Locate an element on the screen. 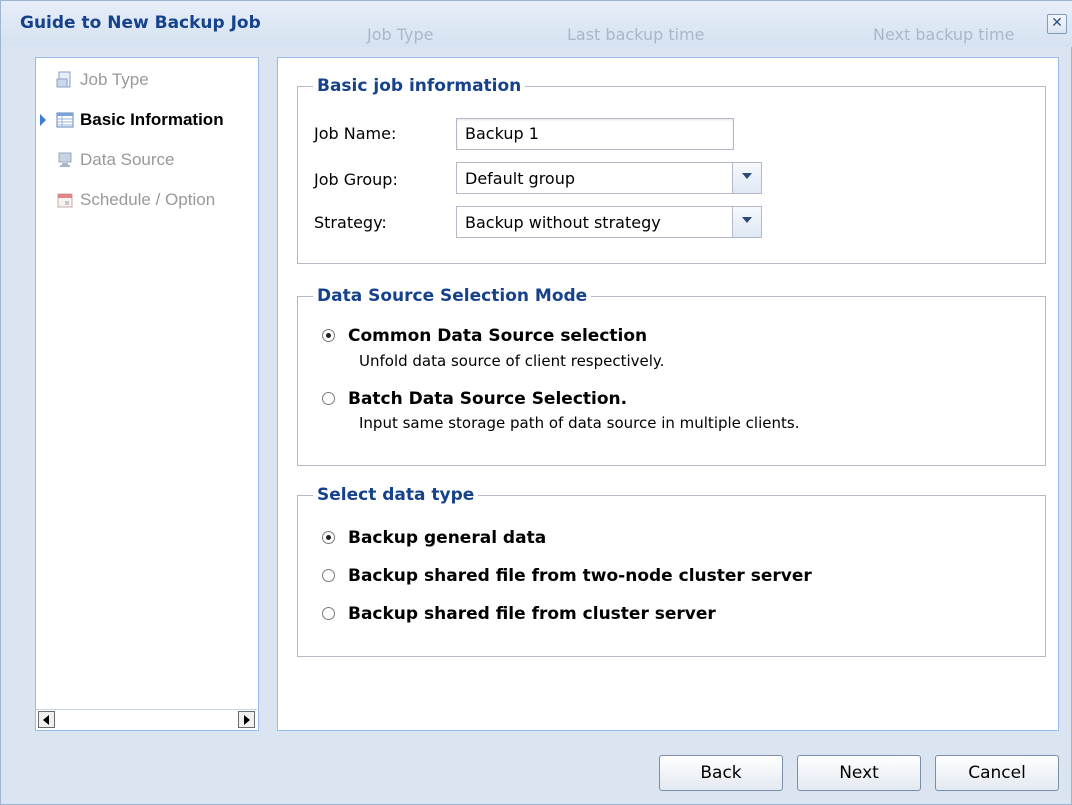 The height and width of the screenshot is (805, 1072). nav-item-label: Data Source is located at coordinates (127, 159).